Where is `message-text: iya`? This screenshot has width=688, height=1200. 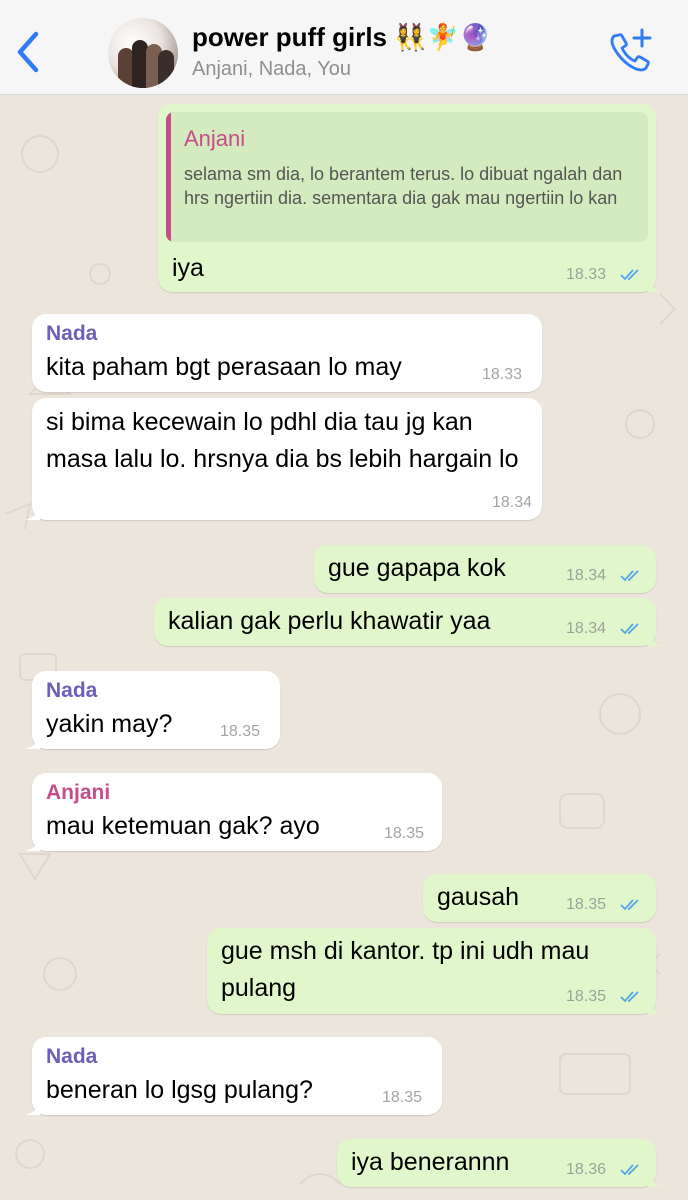
message-text: iya is located at coordinates (188, 268).